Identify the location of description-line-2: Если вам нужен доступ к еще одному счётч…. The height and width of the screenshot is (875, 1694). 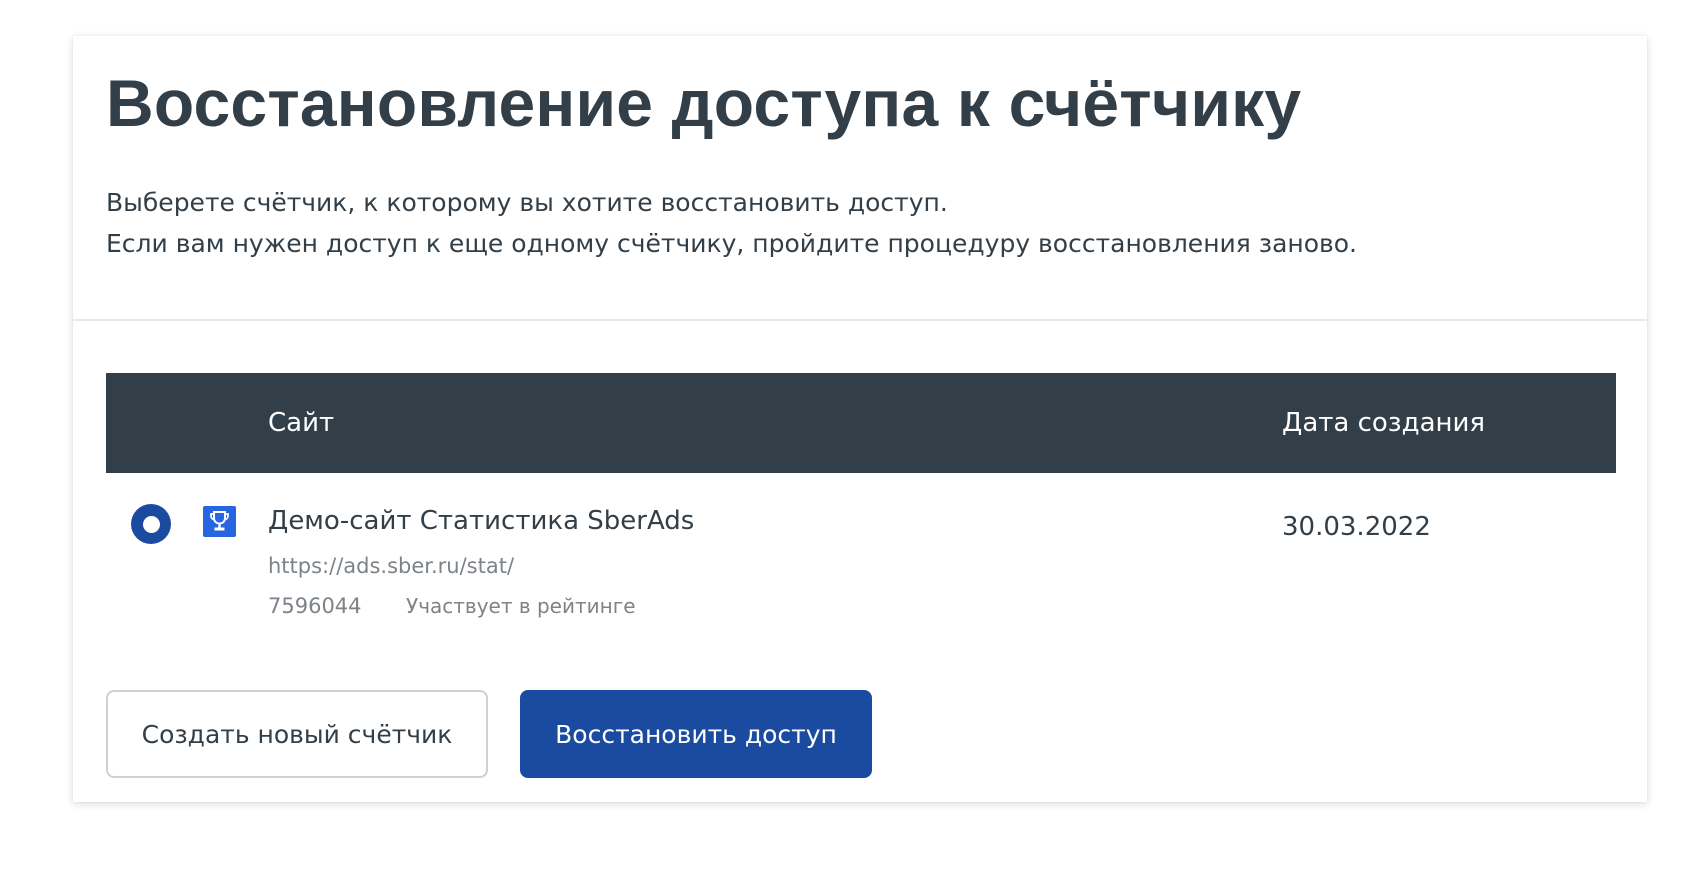
(732, 243).